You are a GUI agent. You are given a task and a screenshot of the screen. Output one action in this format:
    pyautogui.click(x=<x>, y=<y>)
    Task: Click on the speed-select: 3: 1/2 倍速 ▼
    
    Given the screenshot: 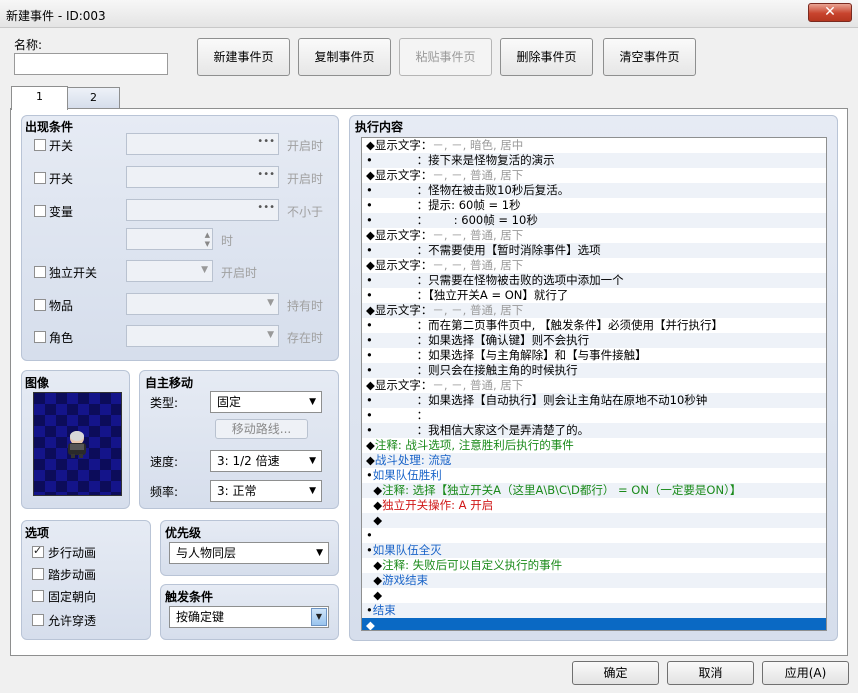 What is the action you would take?
    pyautogui.click(x=266, y=461)
    